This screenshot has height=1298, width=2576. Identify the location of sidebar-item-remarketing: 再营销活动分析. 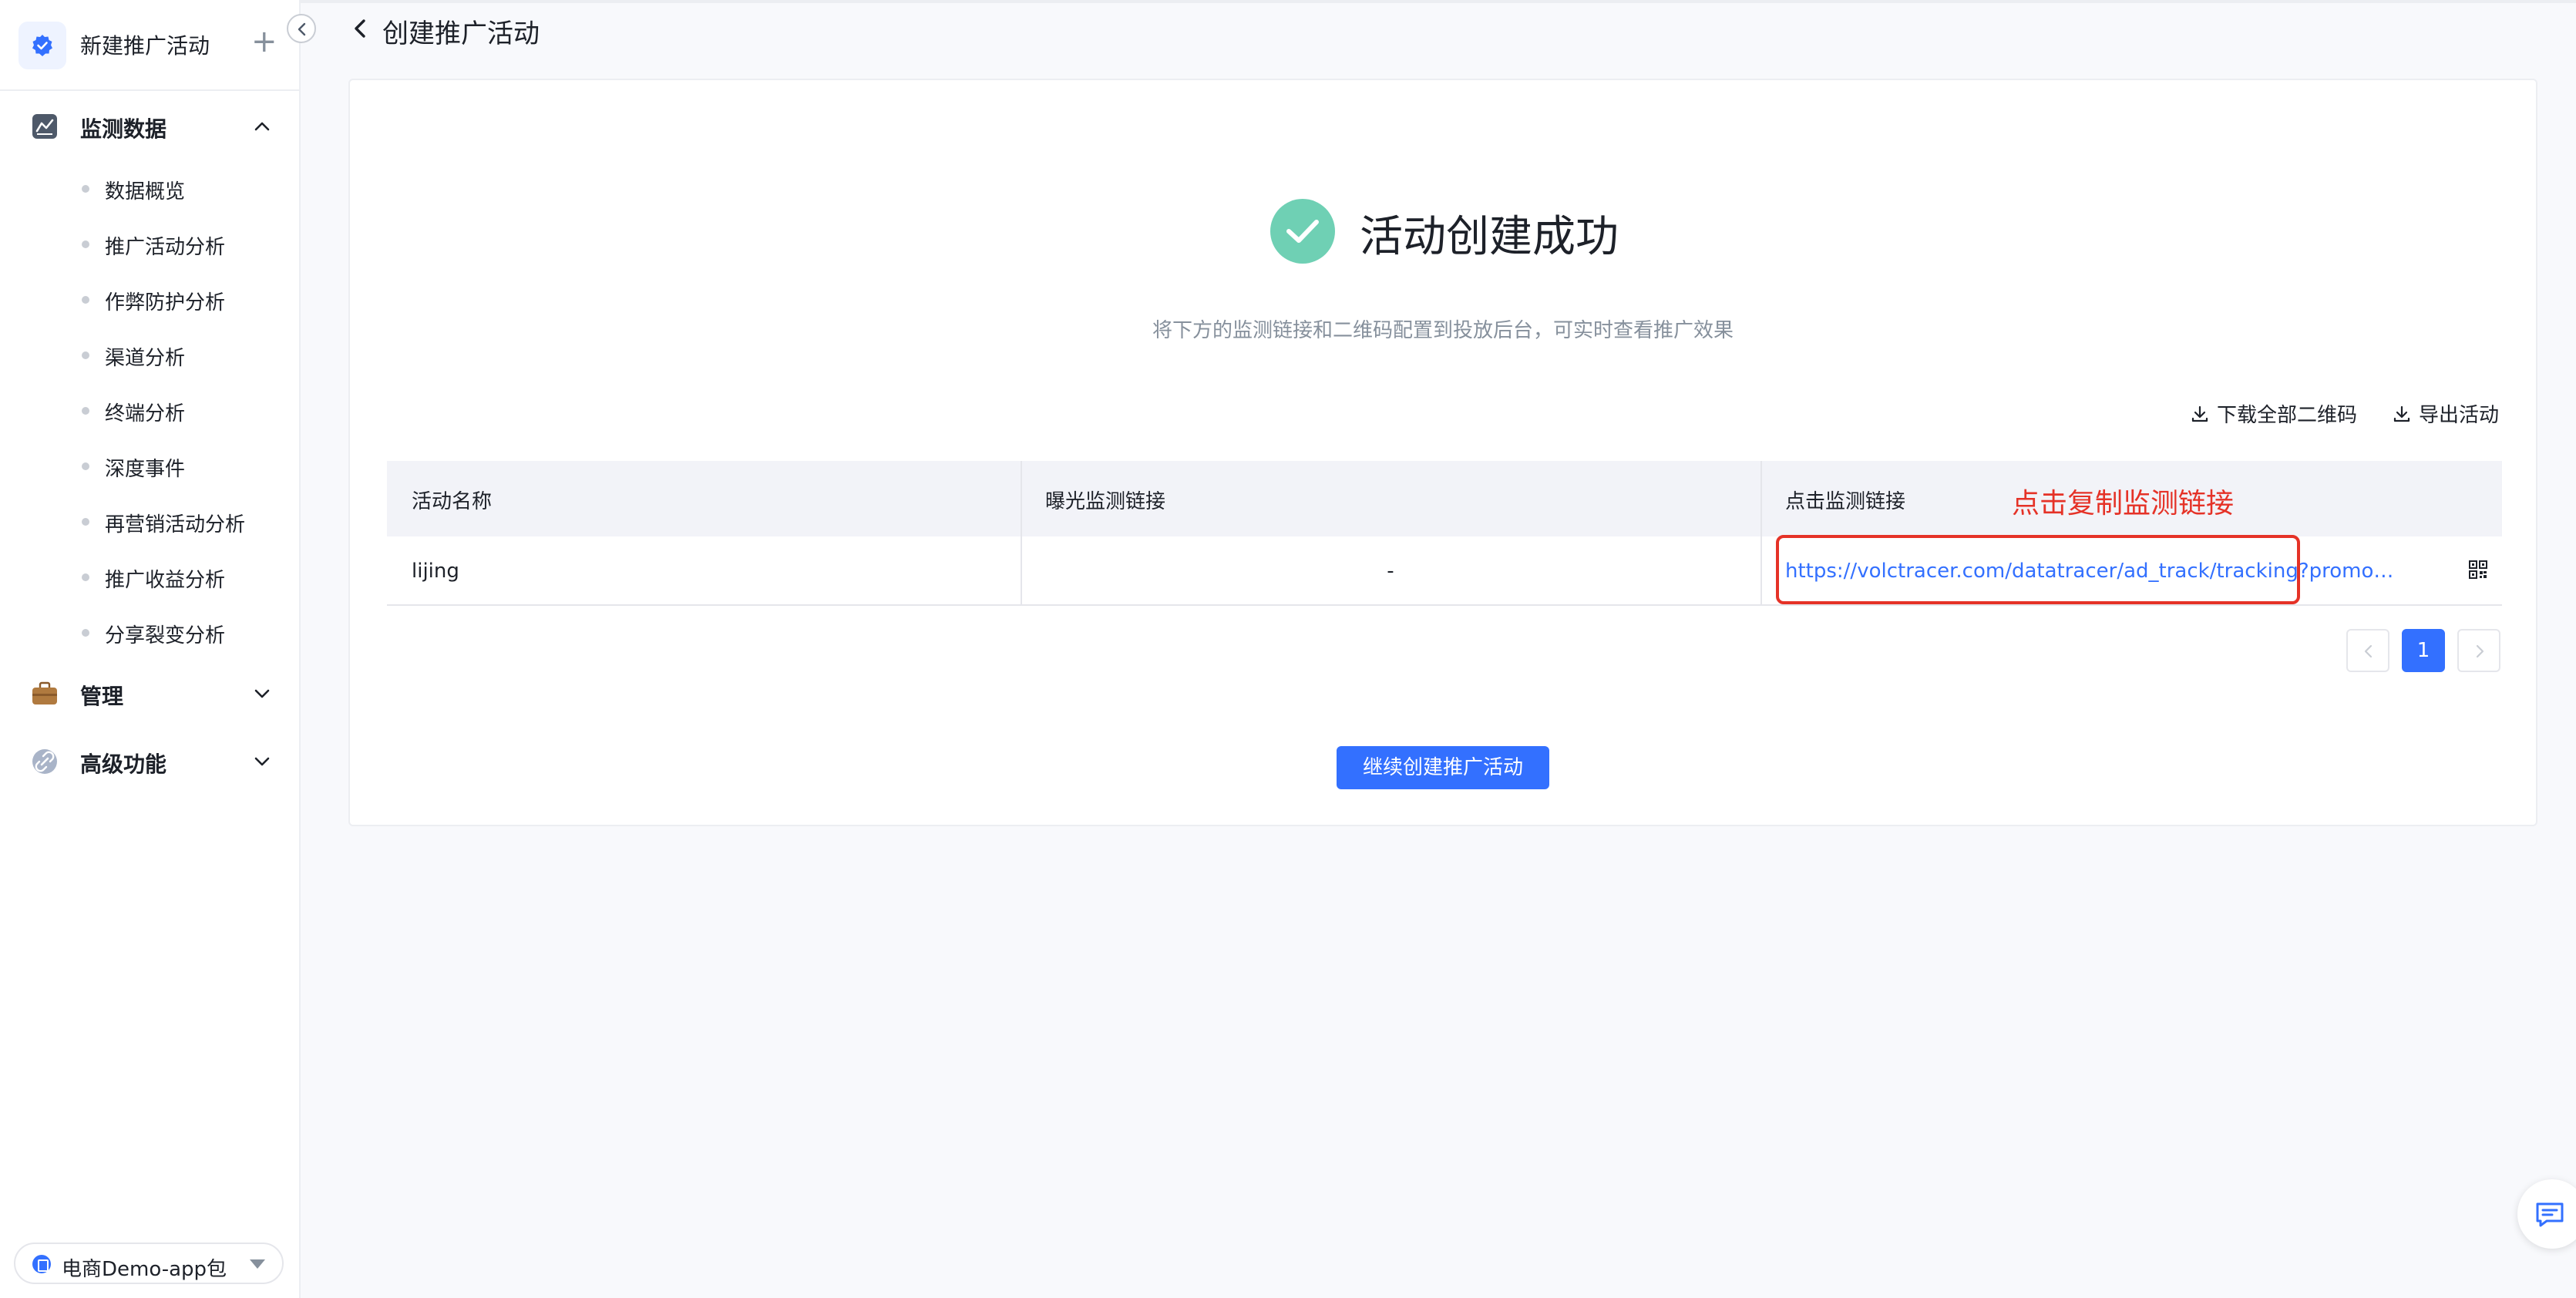
(149, 520).